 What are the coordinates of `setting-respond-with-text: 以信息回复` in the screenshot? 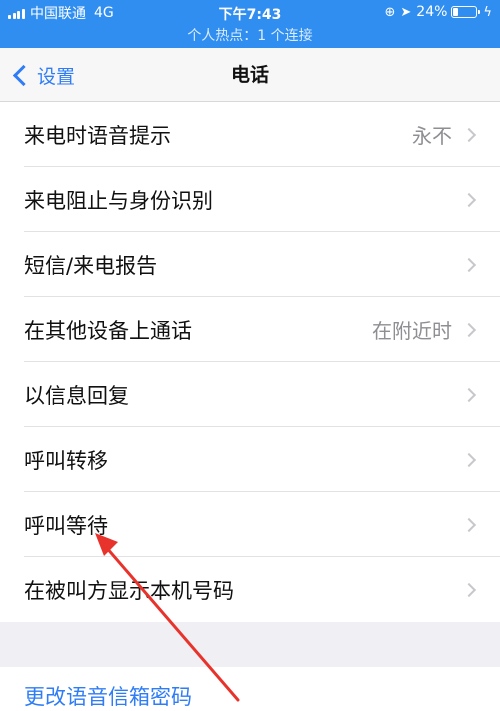 It's located at (250, 394).